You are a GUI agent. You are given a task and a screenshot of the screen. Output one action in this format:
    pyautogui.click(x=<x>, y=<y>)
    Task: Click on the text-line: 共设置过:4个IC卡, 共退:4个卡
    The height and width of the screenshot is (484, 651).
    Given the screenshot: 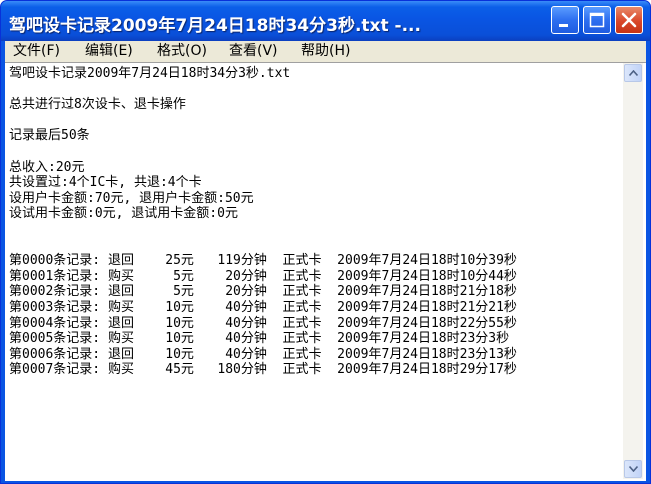 What is the action you would take?
    pyautogui.click(x=105, y=183)
    